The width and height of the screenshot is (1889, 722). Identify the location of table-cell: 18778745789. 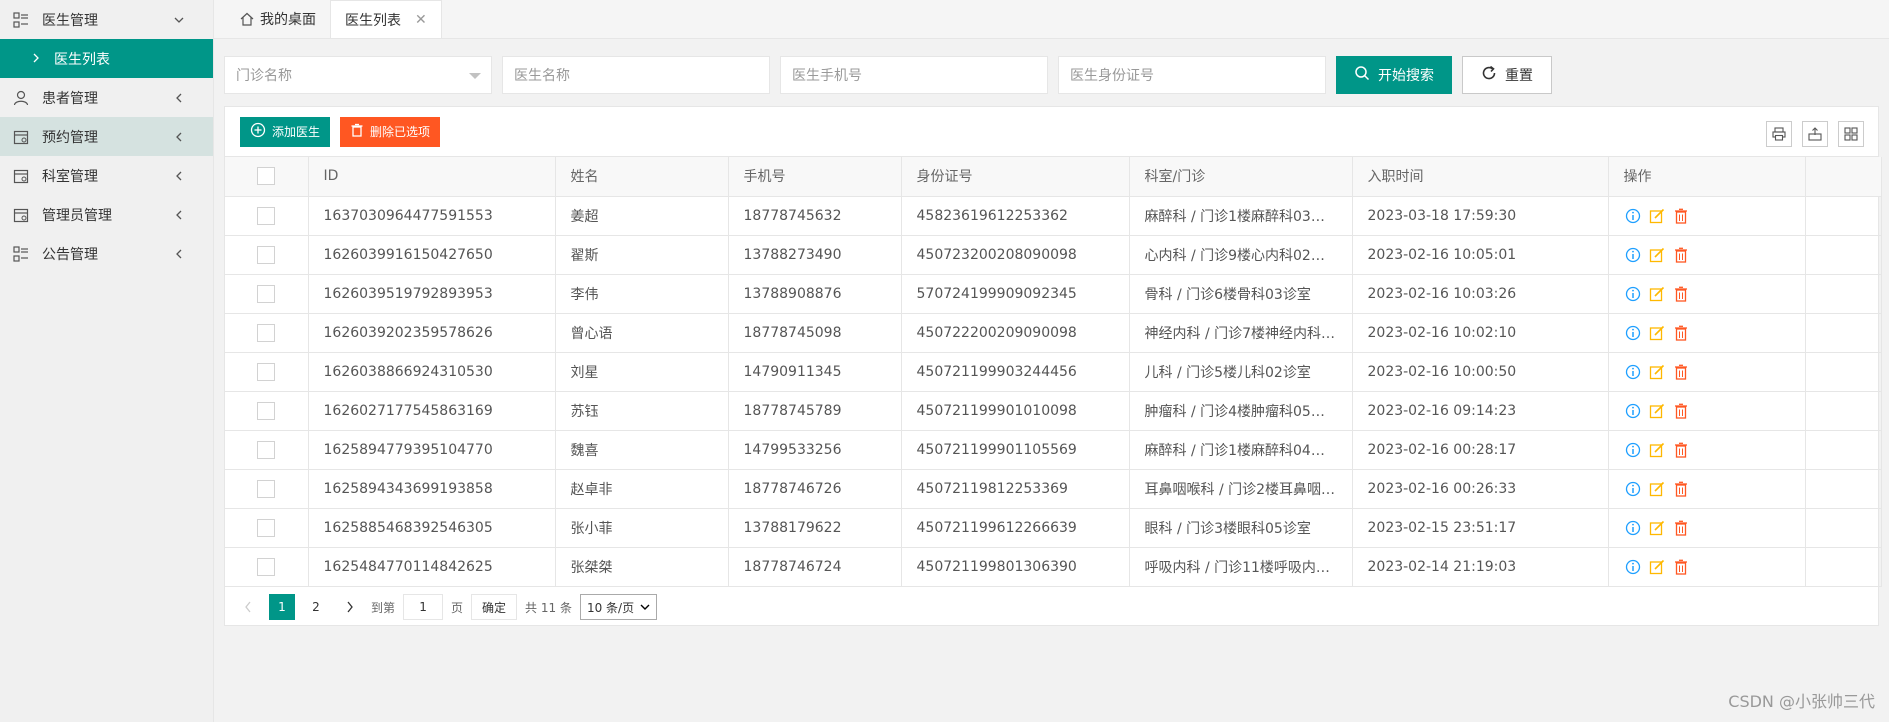
(815, 411).